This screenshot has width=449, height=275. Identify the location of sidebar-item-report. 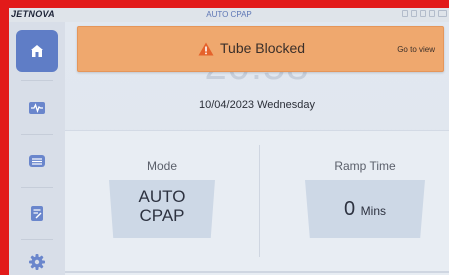
(37, 213).